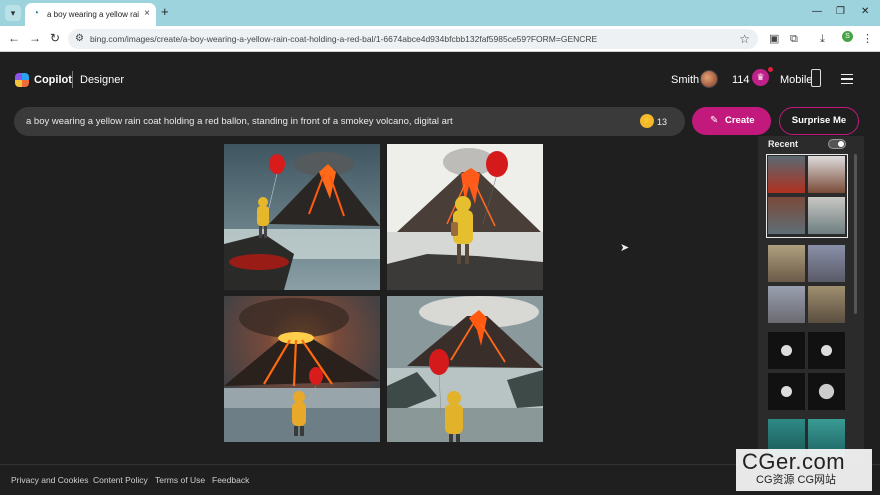 This screenshot has height=495, width=880. I want to click on surprise-me-button: Surprise Me, so click(819, 121).